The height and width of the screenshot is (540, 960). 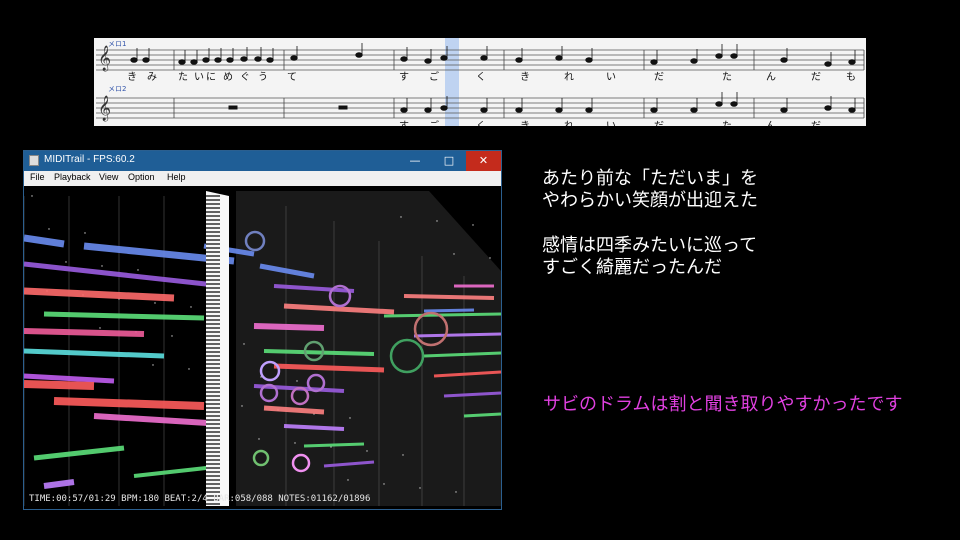 I want to click on score-lyric-syllable: く, so click(x=481, y=77).